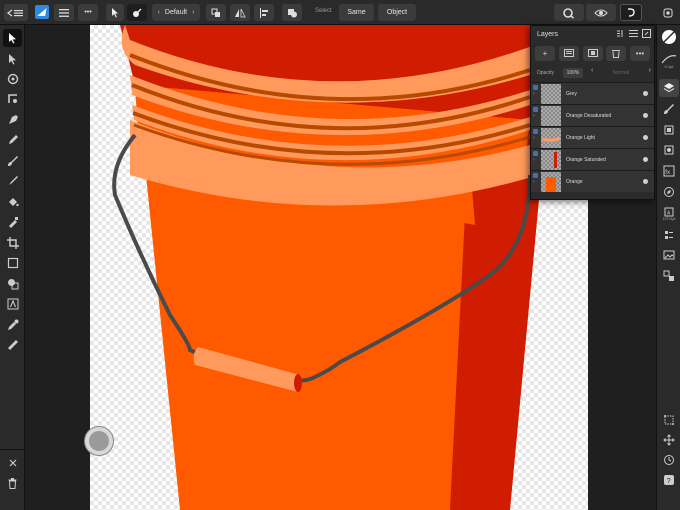 The height and width of the screenshot is (510, 680). I want to click on brush-size-button: 5.1pt, so click(669, 61).